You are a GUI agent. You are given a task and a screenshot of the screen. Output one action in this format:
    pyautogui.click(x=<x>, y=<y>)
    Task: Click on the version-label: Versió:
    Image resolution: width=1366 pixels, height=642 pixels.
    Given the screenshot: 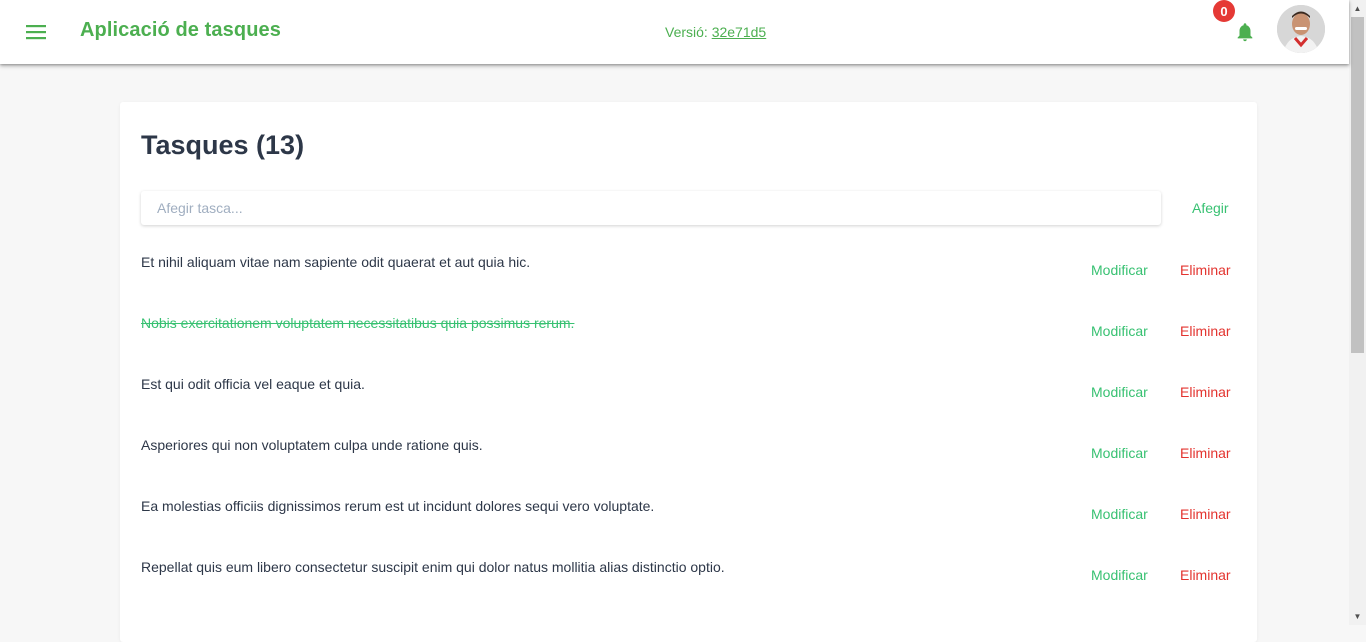 What is the action you would take?
    pyautogui.click(x=686, y=32)
    